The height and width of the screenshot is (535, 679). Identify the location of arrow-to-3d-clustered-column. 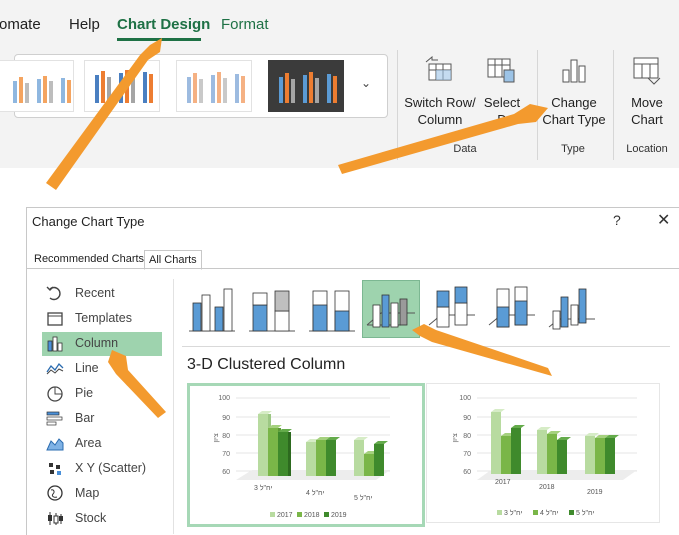
(482, 350).